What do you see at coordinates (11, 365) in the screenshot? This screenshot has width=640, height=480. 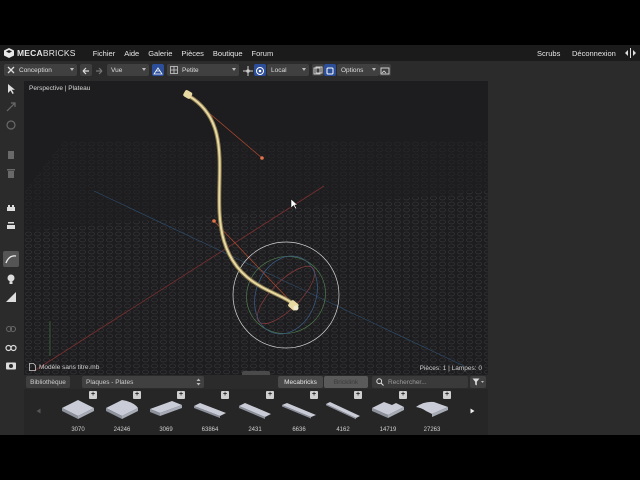 I see `camera-icon` at bounding box center [11, 365].